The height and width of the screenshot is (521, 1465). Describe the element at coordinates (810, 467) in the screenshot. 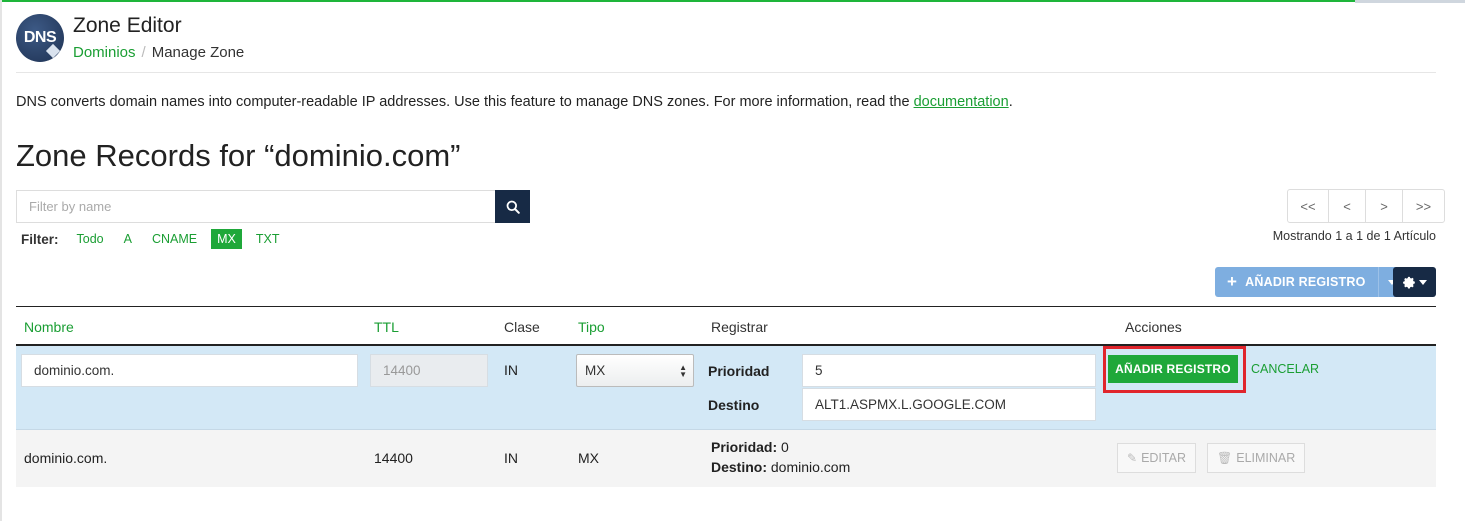

I see `row-target-value: dominio.com` at that location.